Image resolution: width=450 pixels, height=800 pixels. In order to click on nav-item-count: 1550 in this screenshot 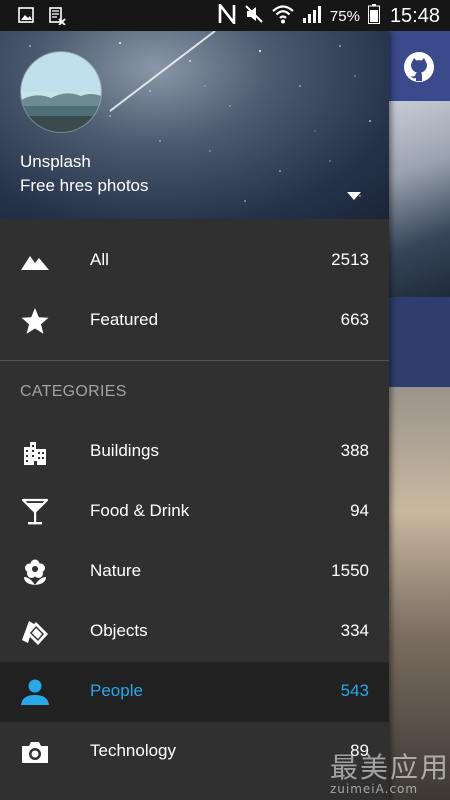, I will do `click(350, 570)`.